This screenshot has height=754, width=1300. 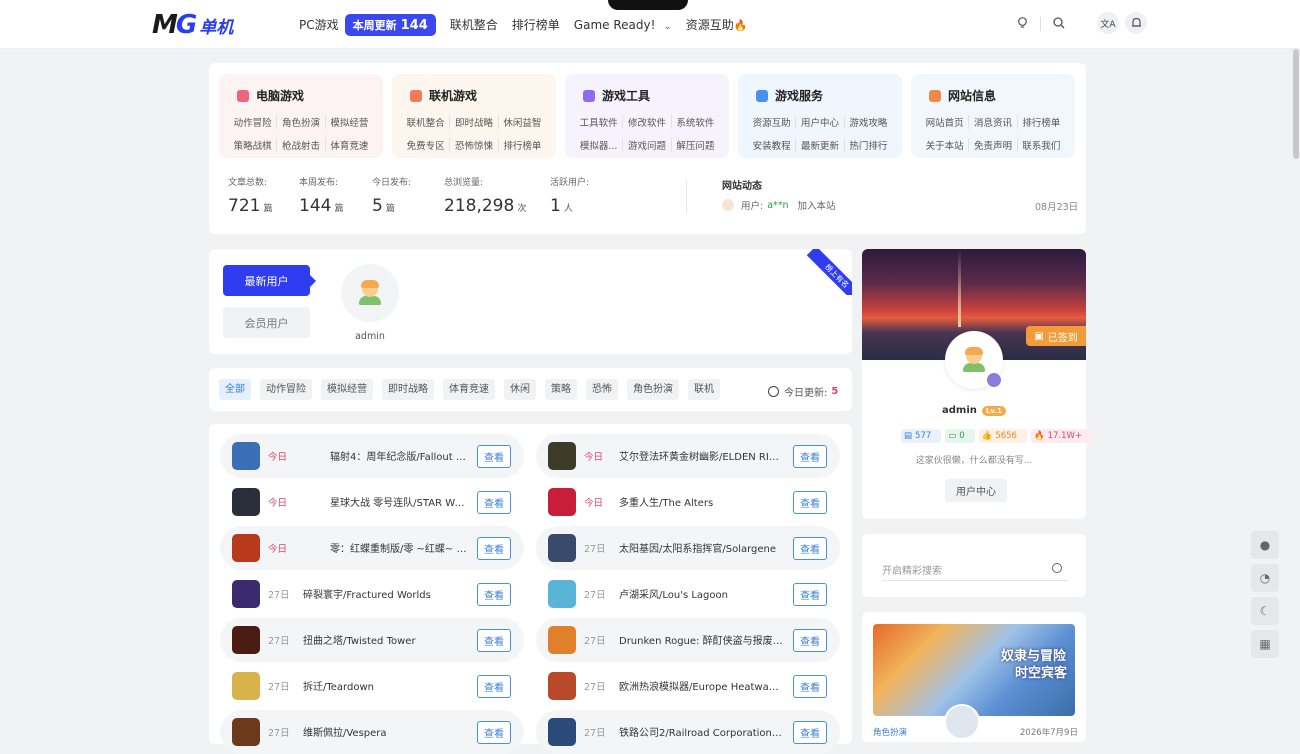 I want to click on game-list-item: 今日 多重人生/The Alters 查看, so click(x=688, y=502).